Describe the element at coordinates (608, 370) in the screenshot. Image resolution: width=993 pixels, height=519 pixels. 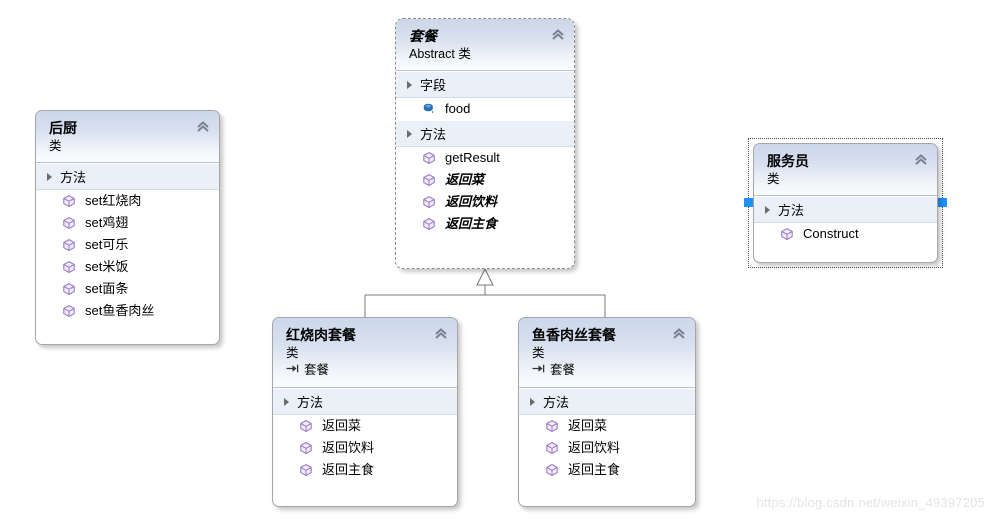
I see `class-base-fish-pork-meal: 套餐` at that location.